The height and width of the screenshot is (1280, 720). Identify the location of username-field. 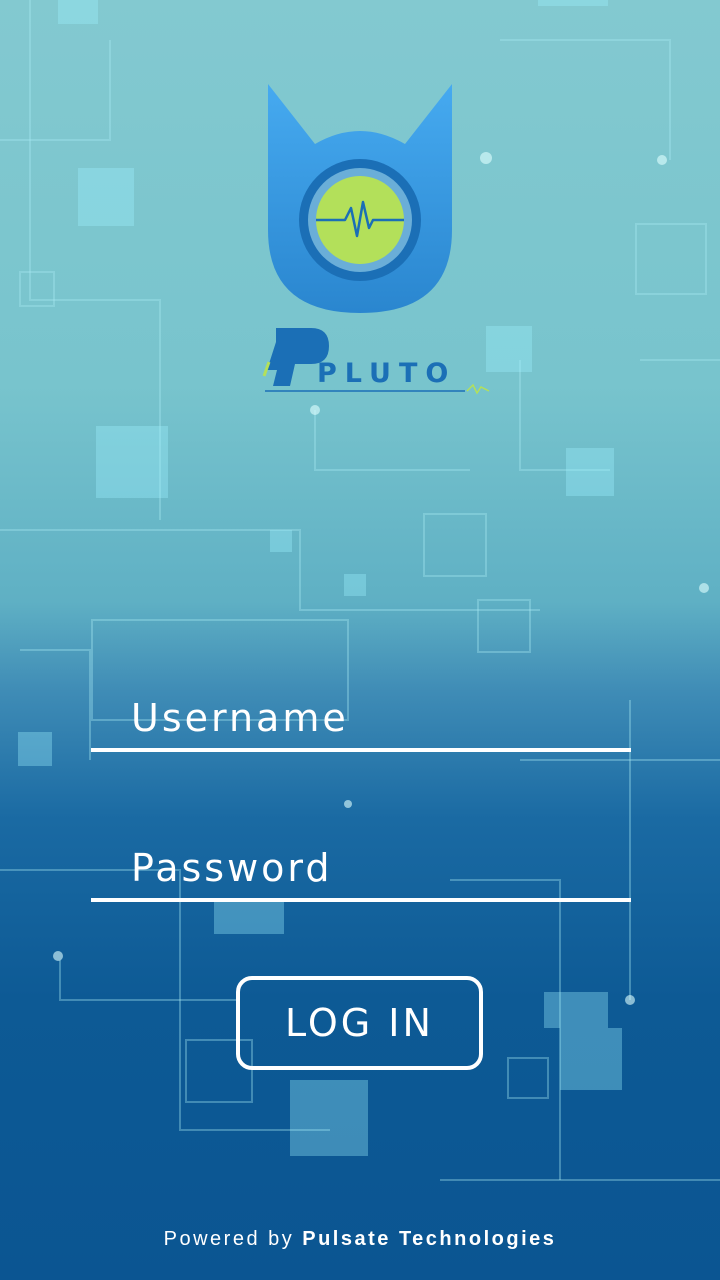
(361, 720).